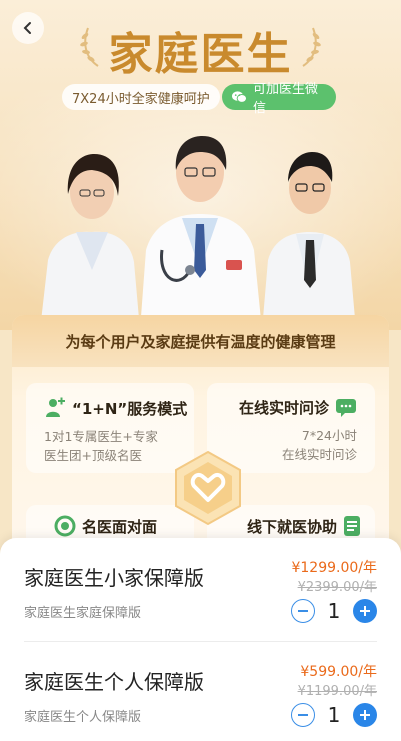  What do you see at coordinates (334, 568) in the screenshot?
I see `product-price: ¥1299.00/年` at bounding box center [334, 568].